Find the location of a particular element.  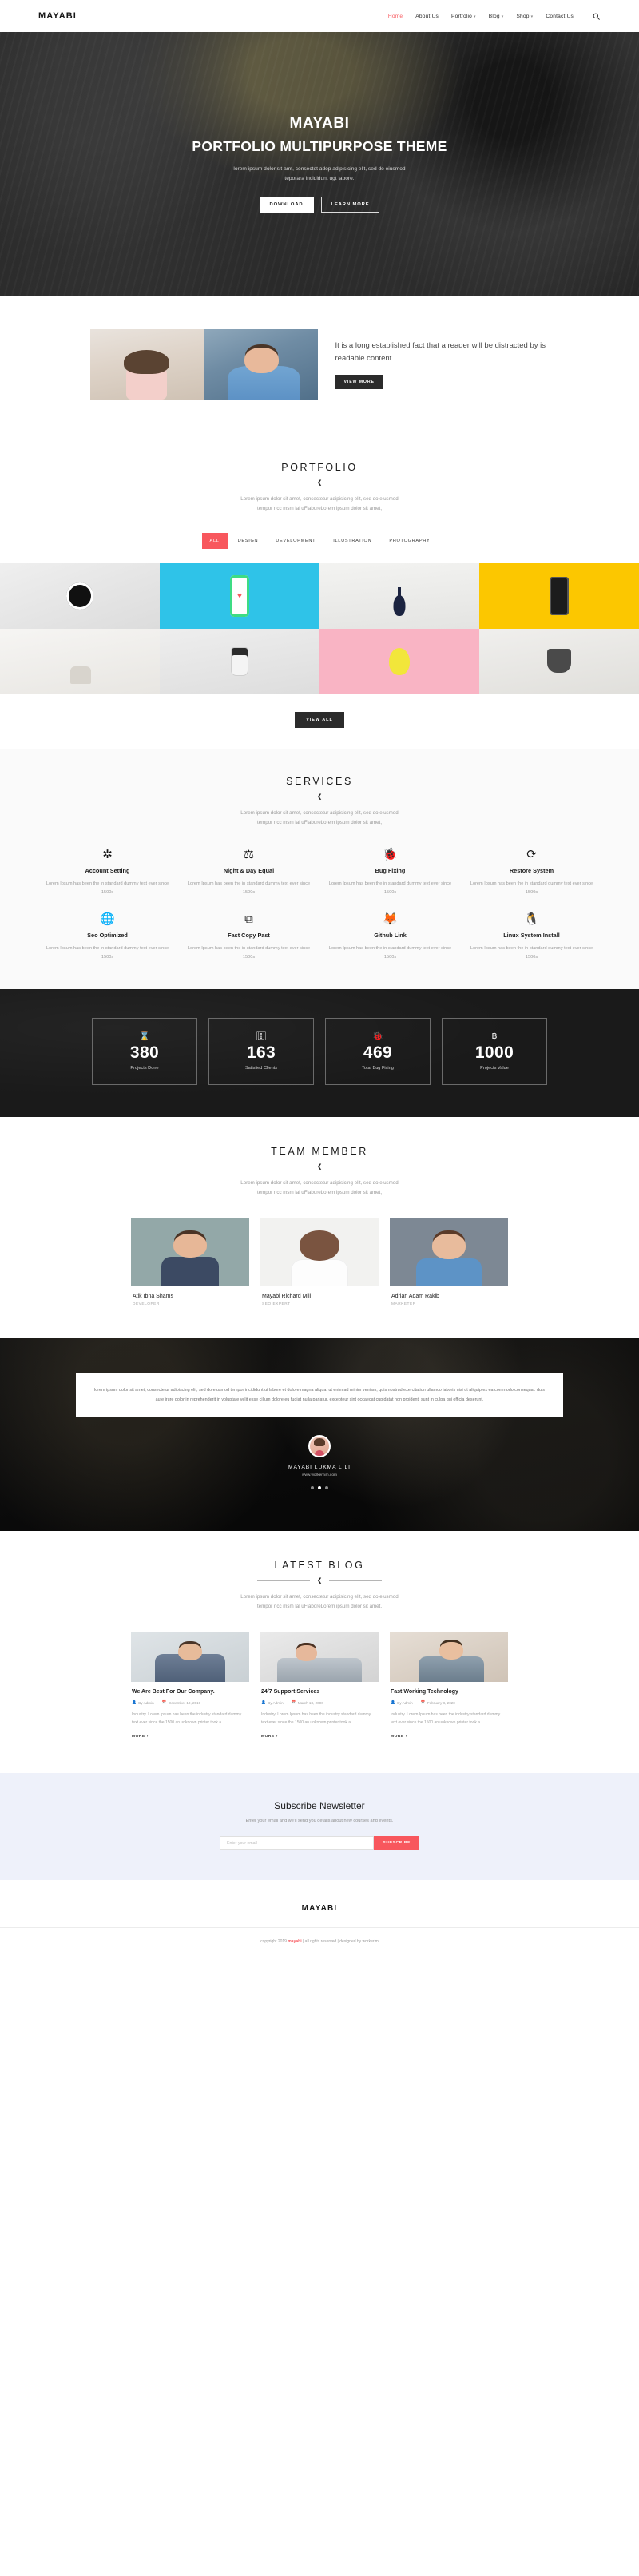

portfolio-filter-illustration: ILLUSTRATION is located at coordinates (352, 541).